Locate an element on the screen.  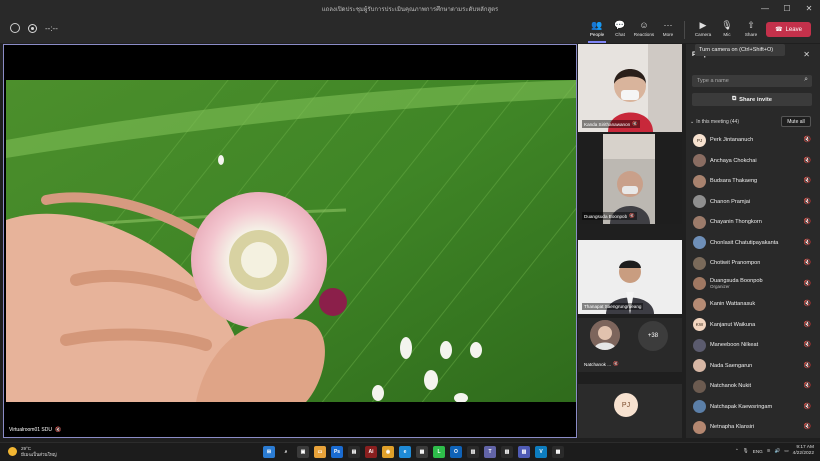
chat-button: 💬 Chat is located at coordinates (620, 31).